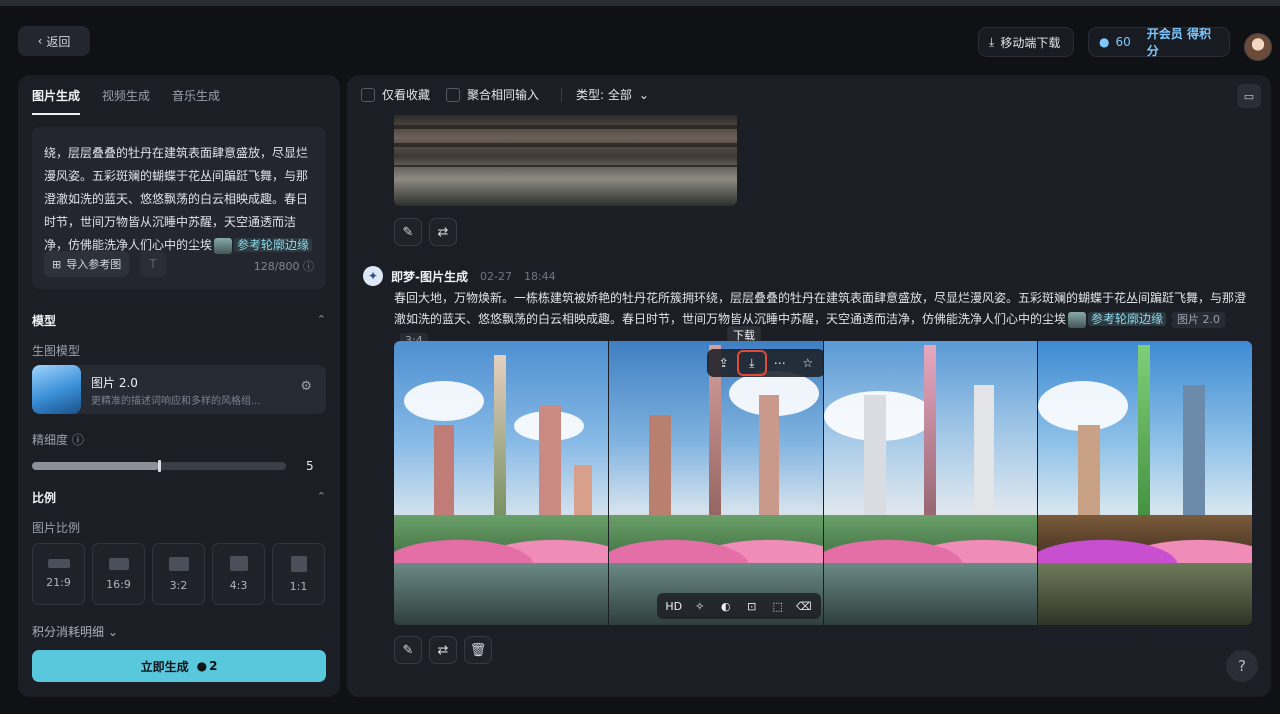  Describe the element at coordinates (565, 160) in the screenshot. I see `previous-result-image` at that location.